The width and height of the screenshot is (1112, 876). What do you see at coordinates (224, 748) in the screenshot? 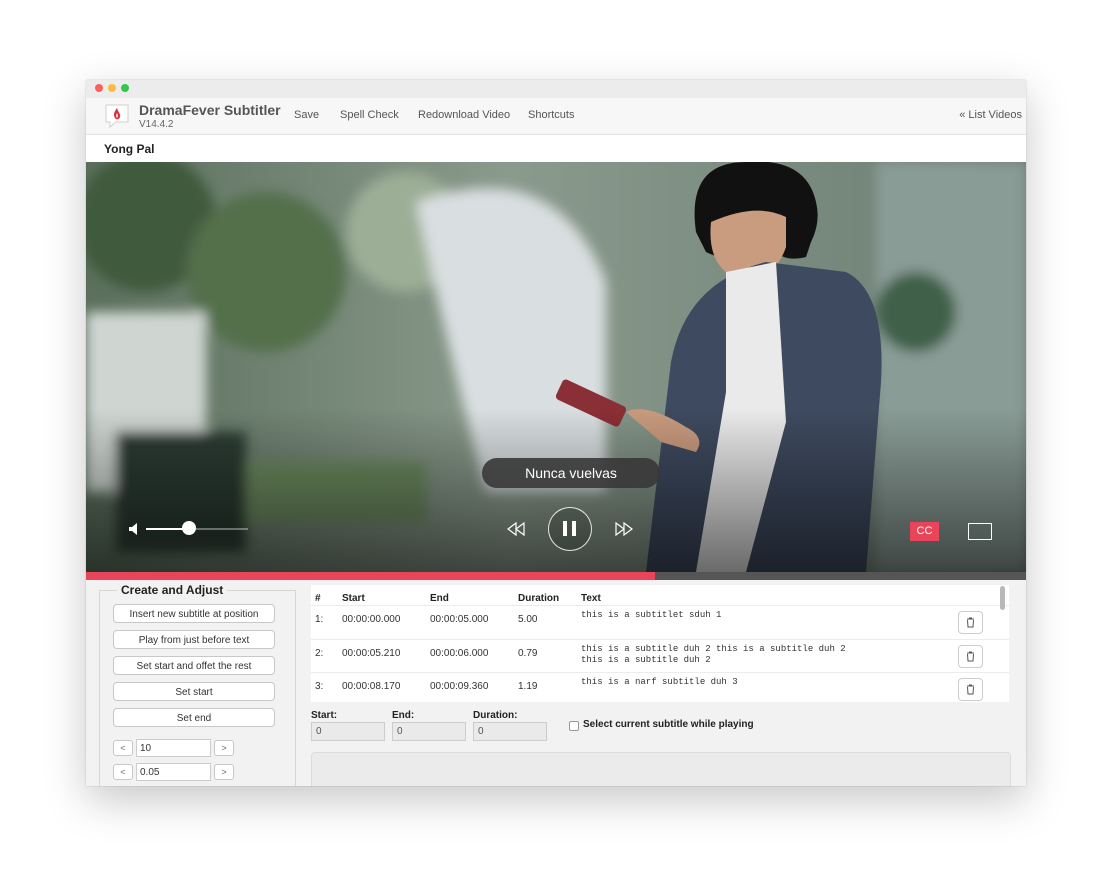
I see `seek-step-increase-button: >` at bounding box center [224, 748].